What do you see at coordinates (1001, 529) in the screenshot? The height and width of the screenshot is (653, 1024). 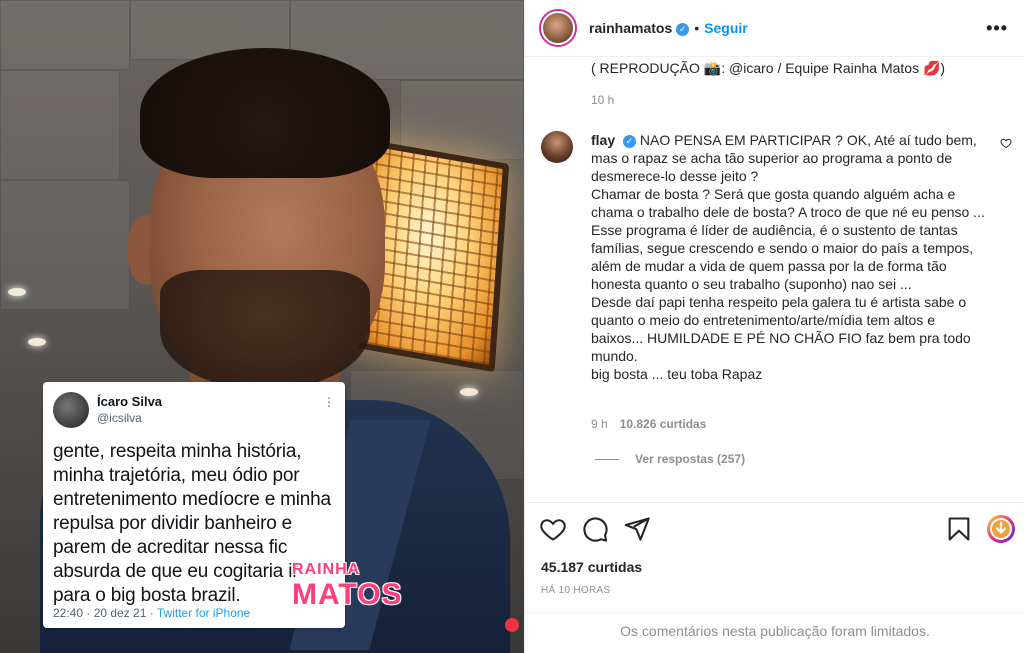 I see `download-icon` at bounding box center [1001, 529].